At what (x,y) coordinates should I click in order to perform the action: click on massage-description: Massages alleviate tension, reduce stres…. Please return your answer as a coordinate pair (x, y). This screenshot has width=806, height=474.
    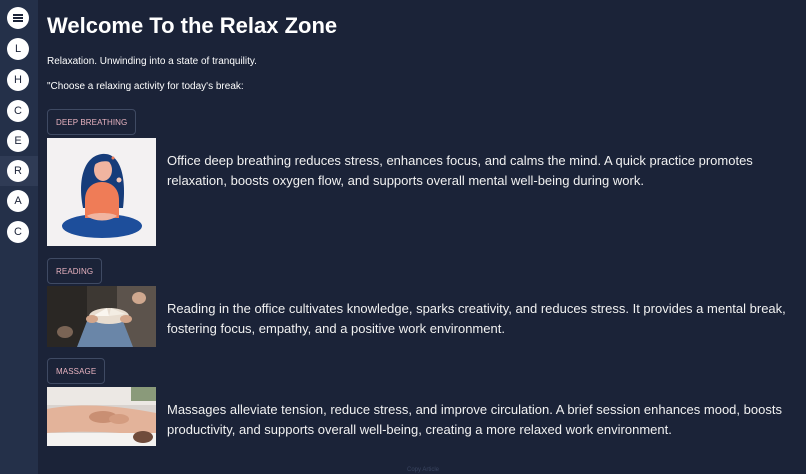
    Looking at the image, I should click on (474, 419).